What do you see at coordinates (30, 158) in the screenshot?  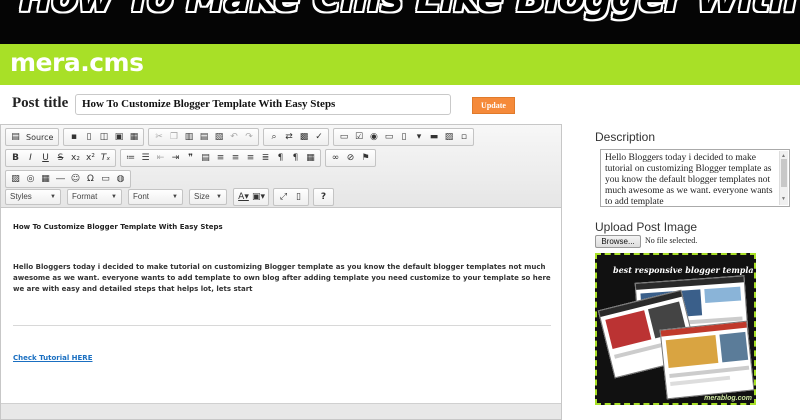 I see `italic-icon: I` at bounding box center [30, 158].